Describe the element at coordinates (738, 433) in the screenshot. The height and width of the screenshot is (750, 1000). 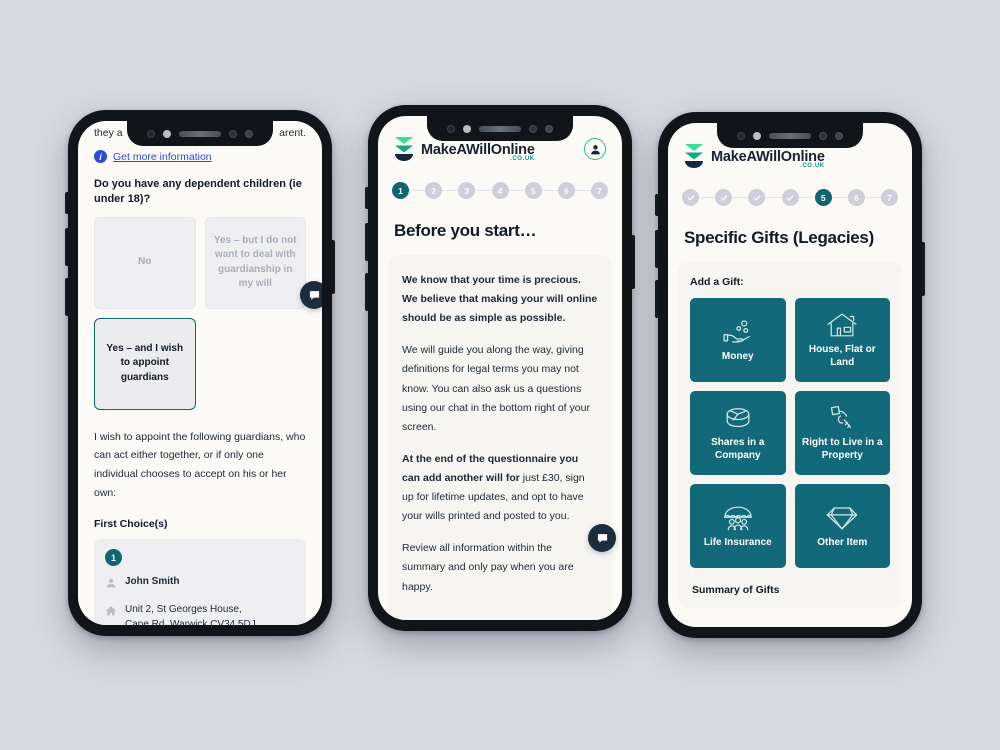
I see `gift-tile-shares: Shares in a Company` at that location.